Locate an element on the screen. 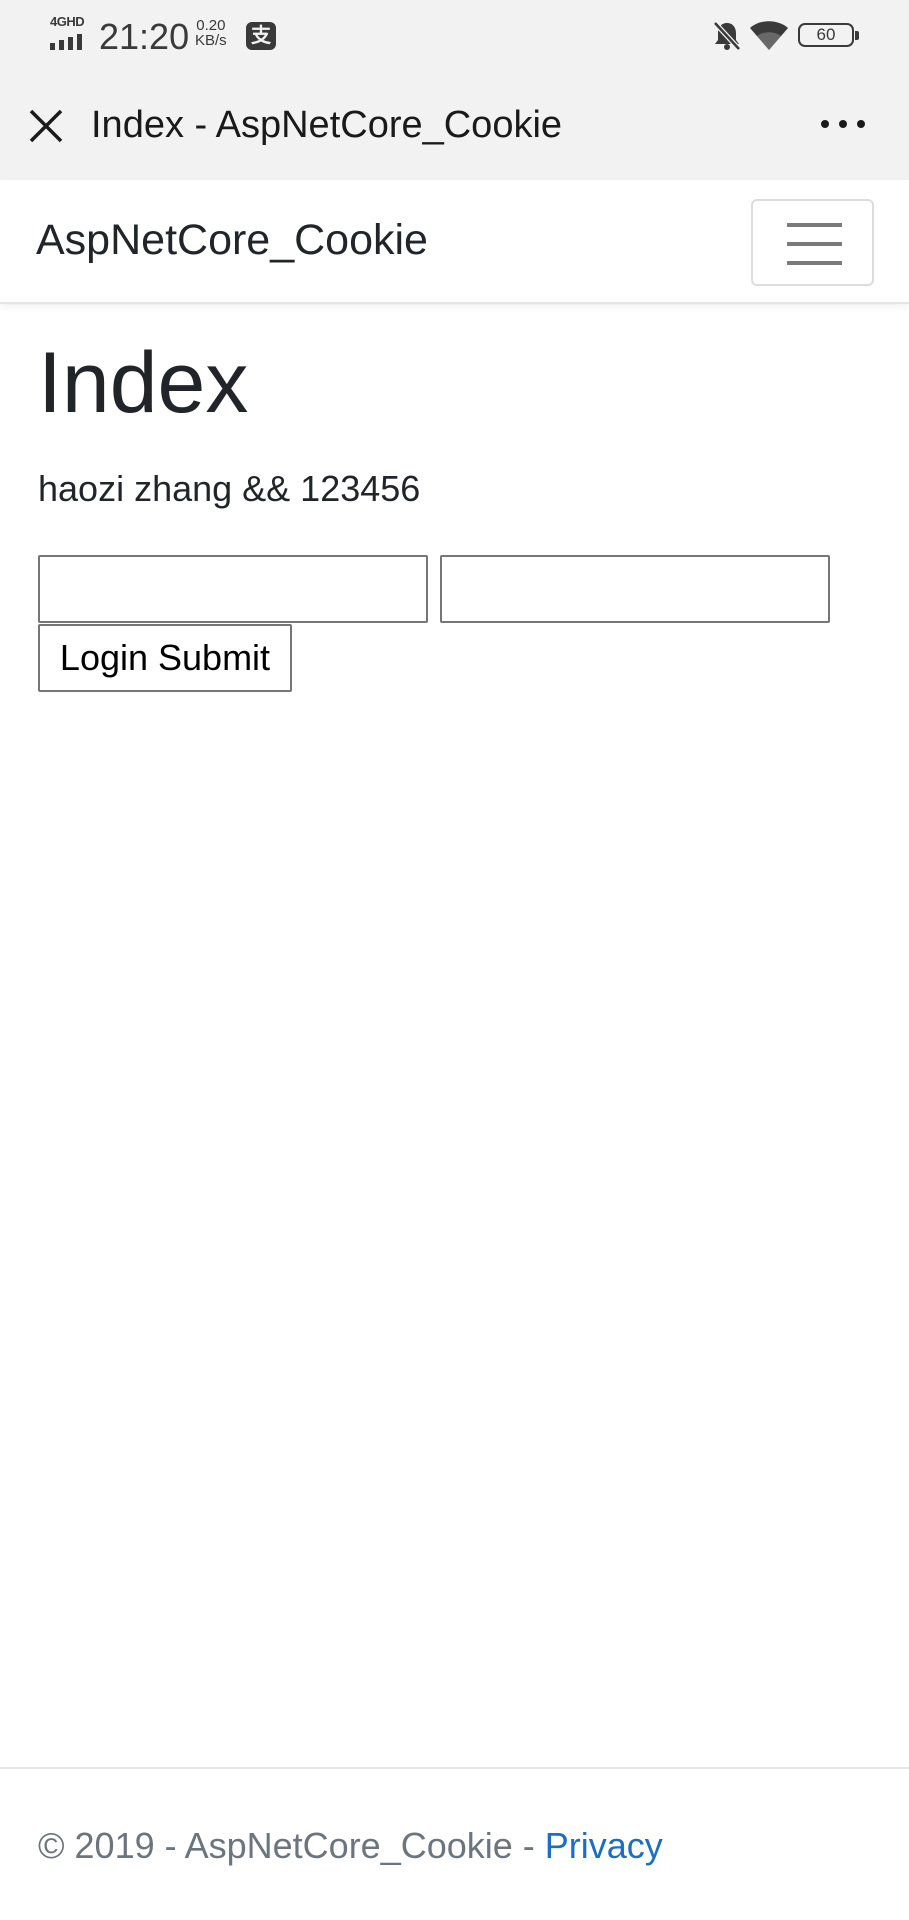  mute-bell-icon is located at coordinates (727, 36).